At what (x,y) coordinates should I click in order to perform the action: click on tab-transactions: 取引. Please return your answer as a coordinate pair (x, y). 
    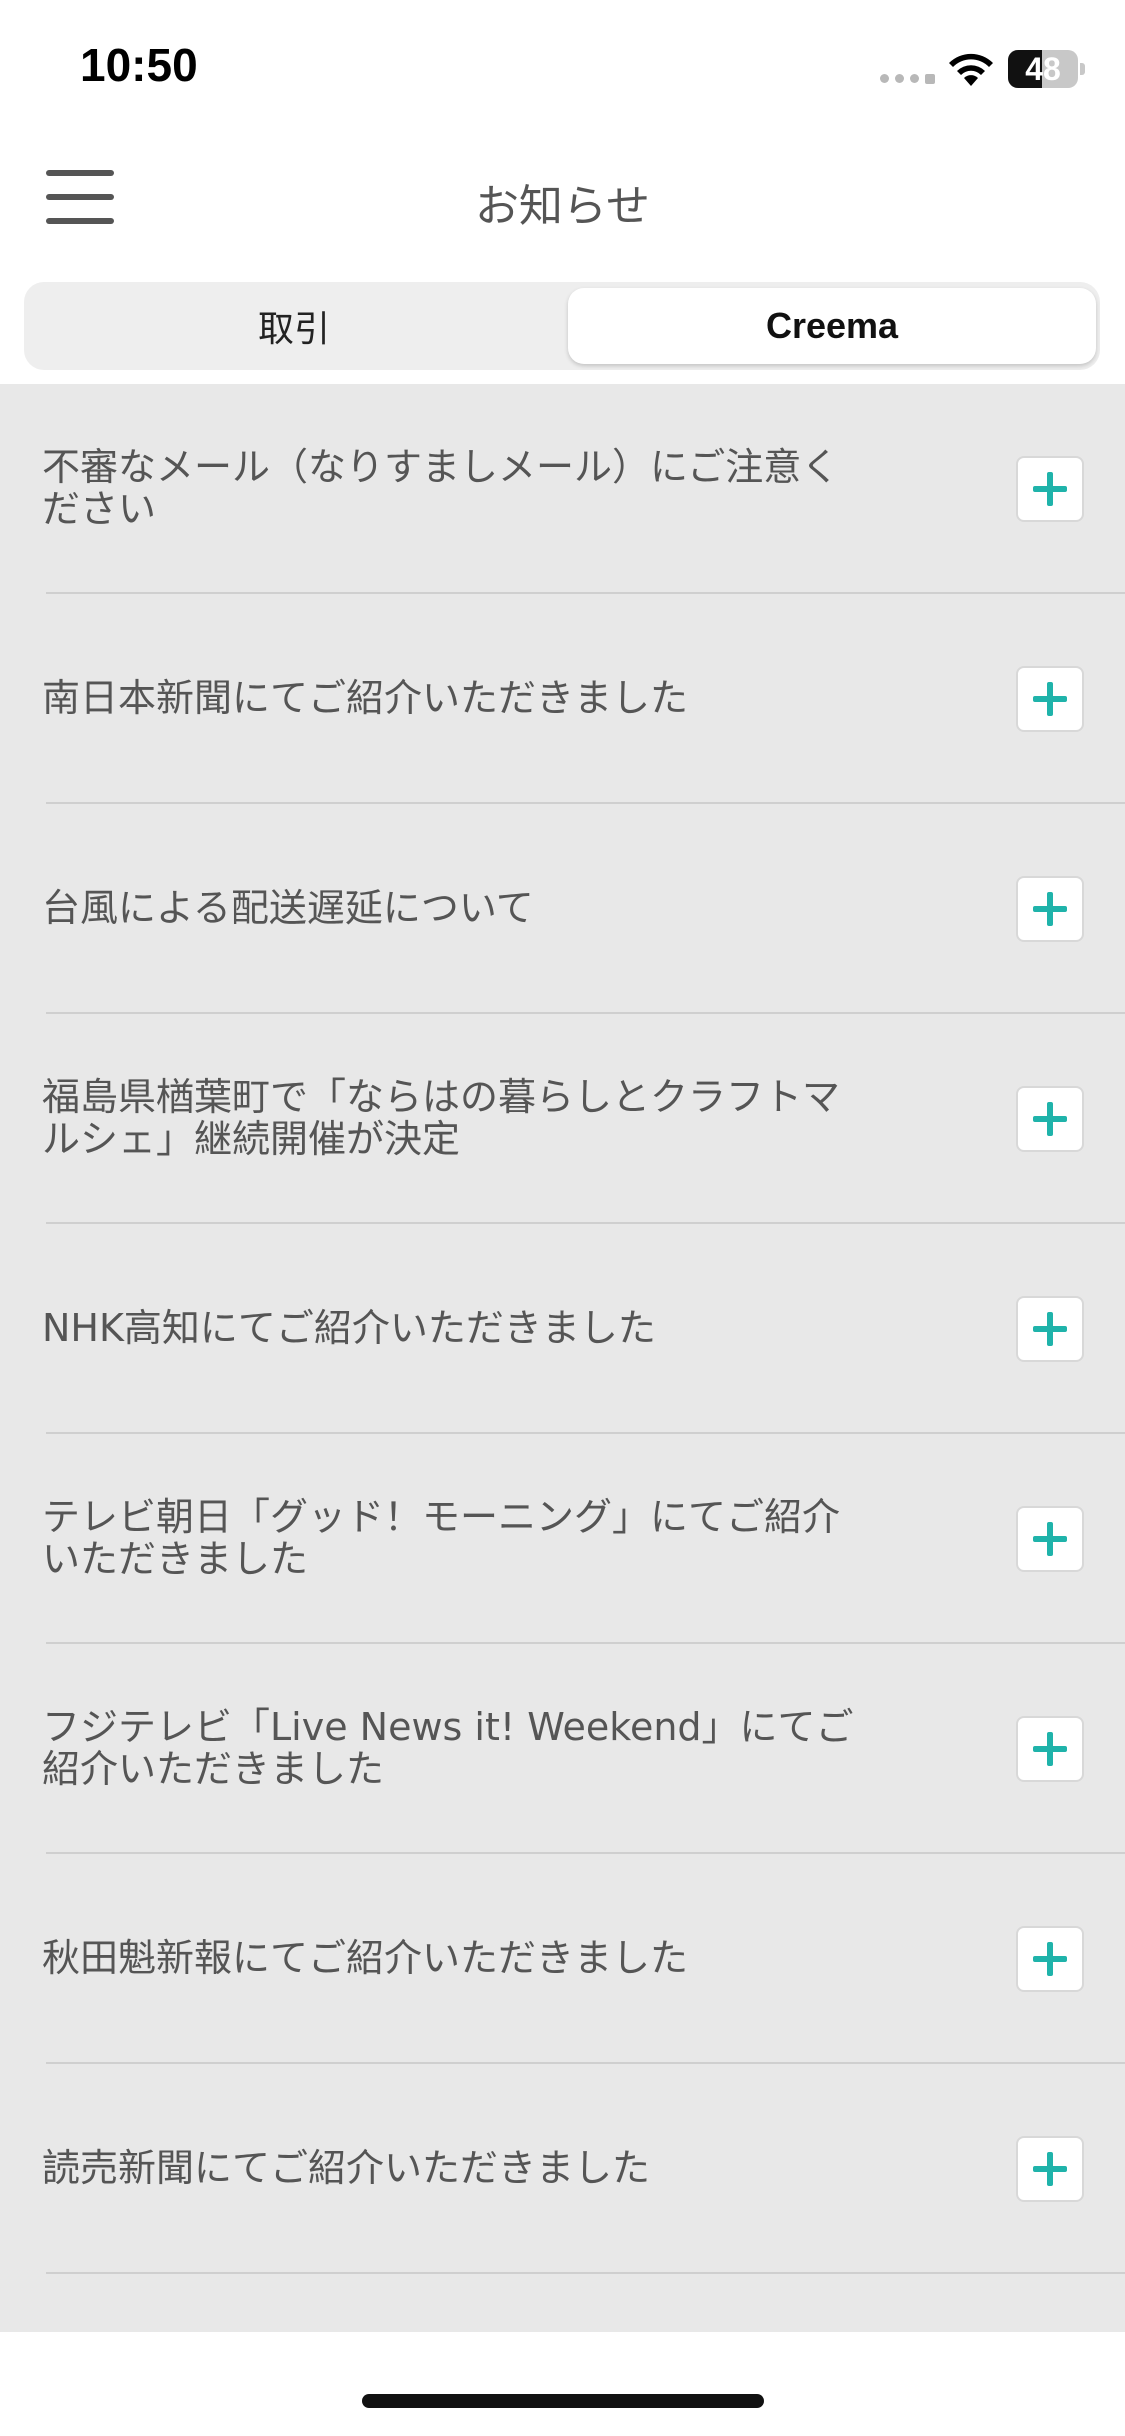
    Looking at the image, I should click on (294, 326).